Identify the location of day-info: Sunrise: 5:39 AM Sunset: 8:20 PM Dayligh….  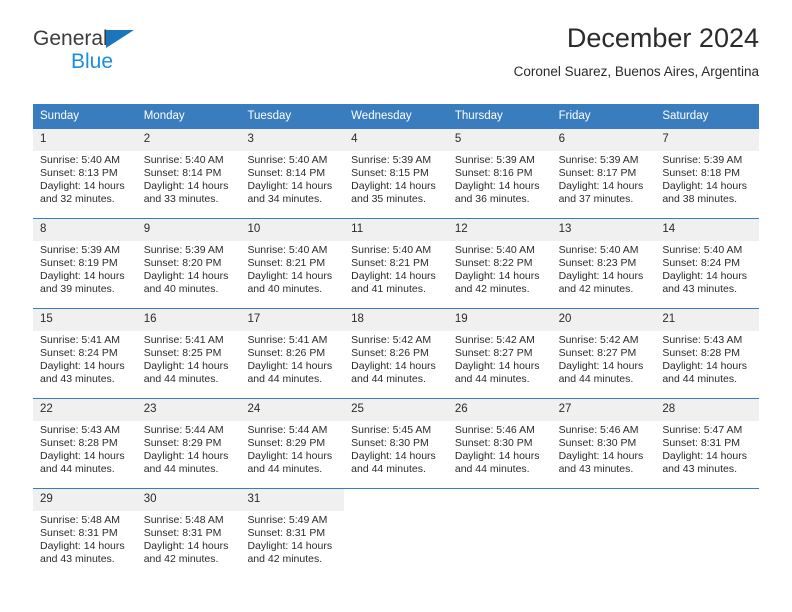
(189, 269).